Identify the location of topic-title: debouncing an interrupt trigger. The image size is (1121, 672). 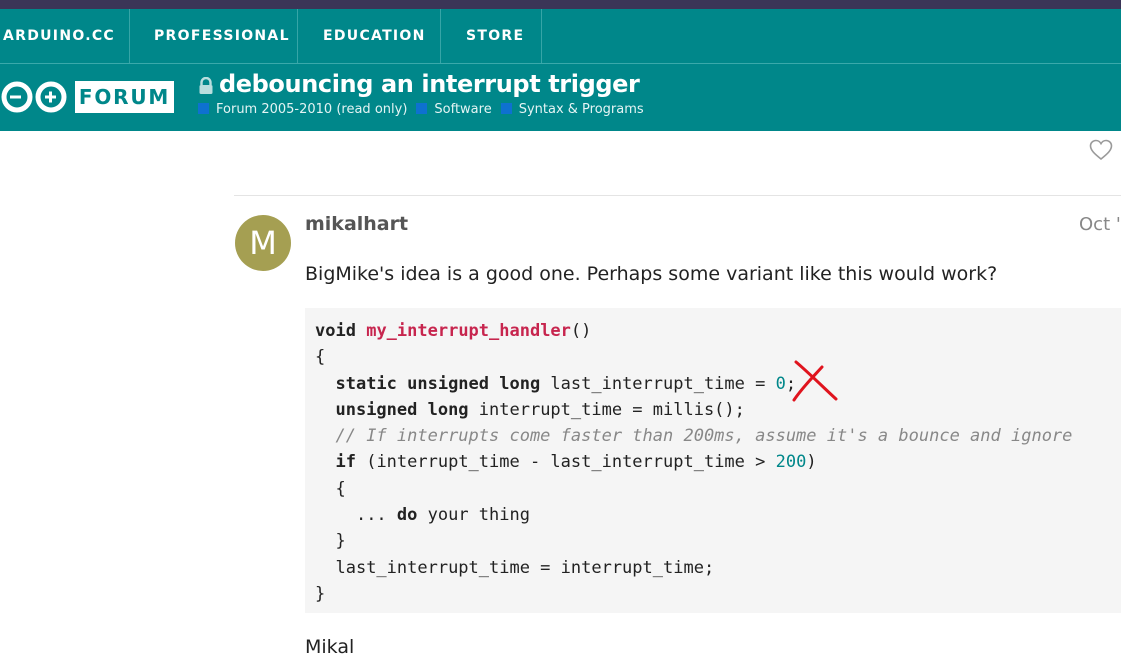
(429, 84).